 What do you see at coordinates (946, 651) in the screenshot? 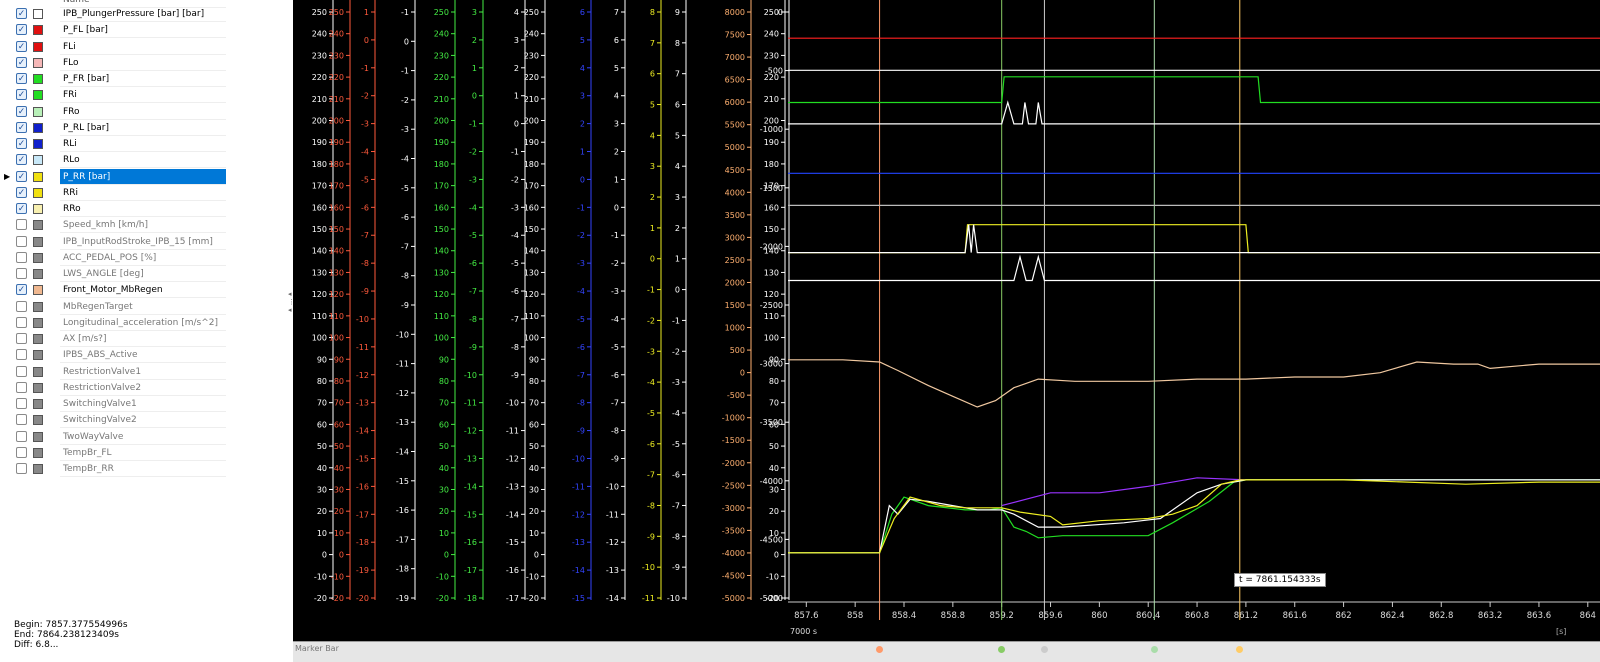
I see `marker-bar: Marker Bar` at bounding box center [946, 651].